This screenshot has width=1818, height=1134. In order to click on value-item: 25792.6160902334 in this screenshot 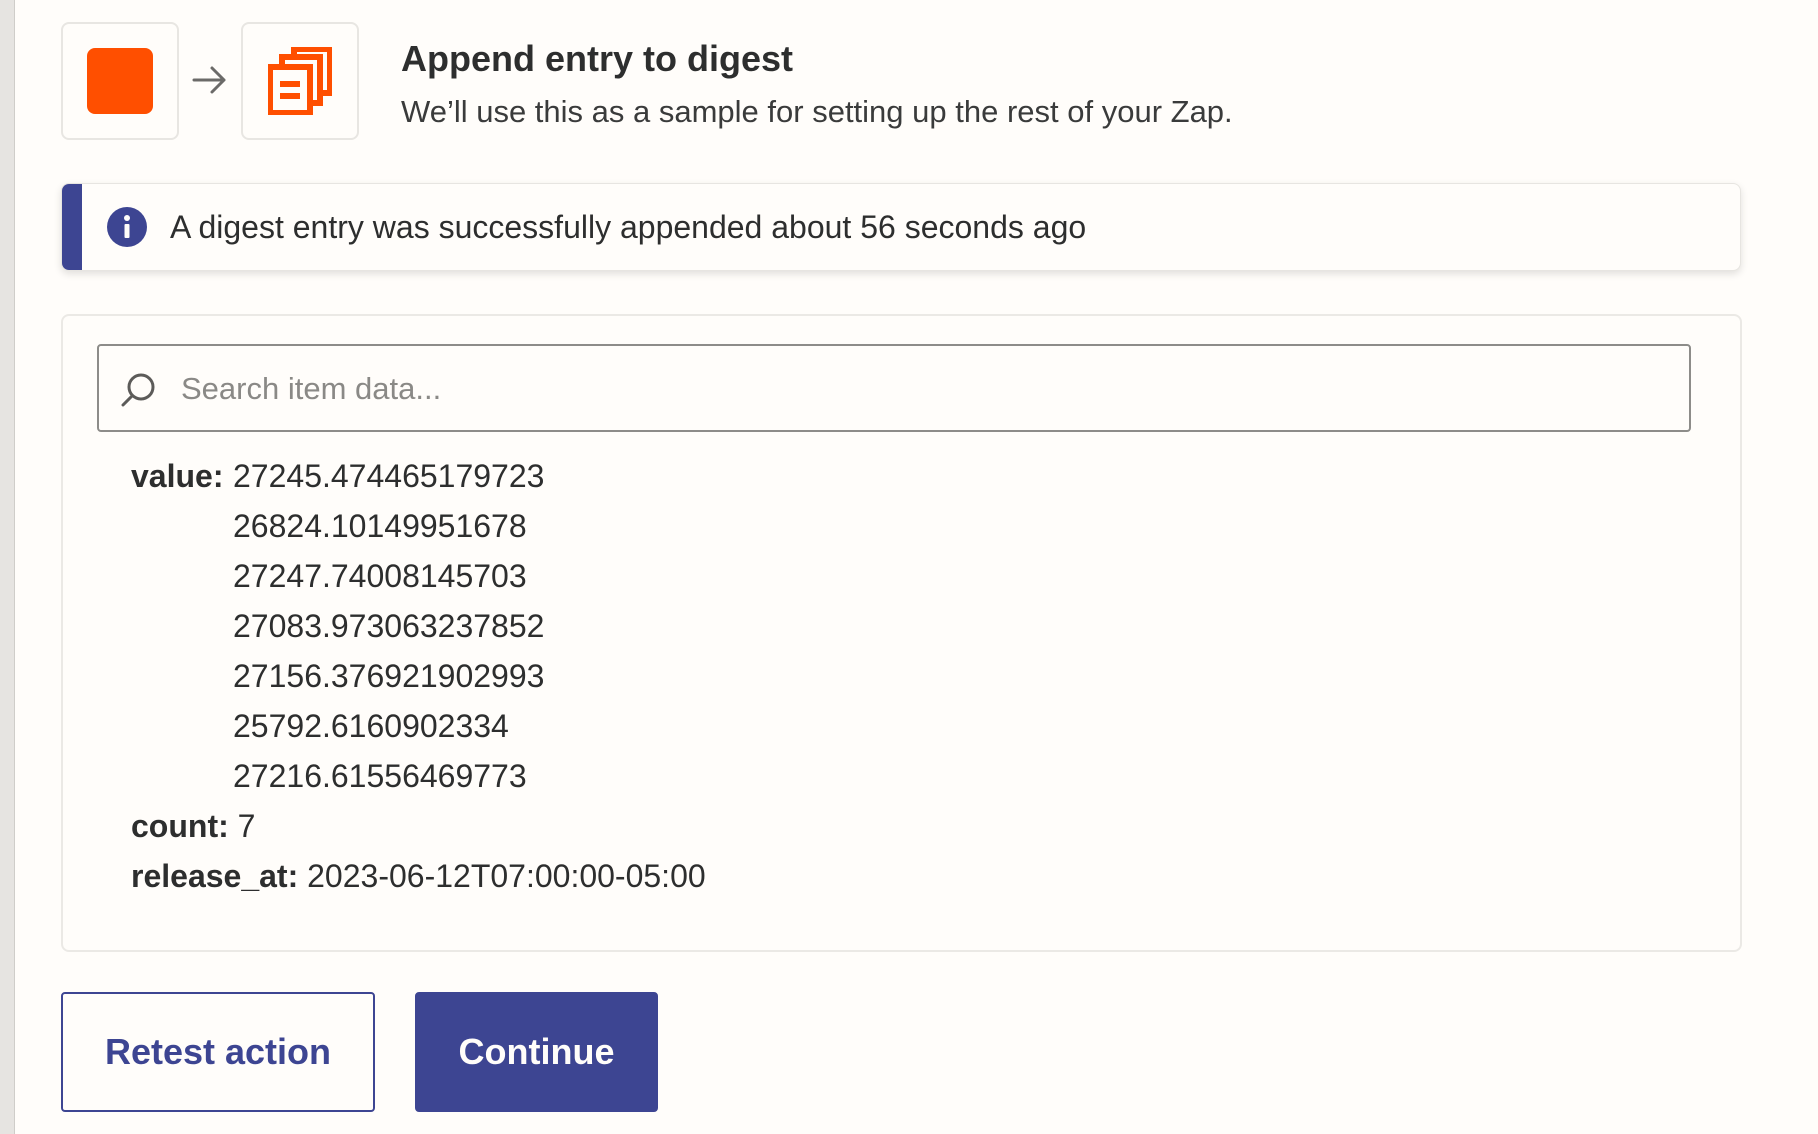, I will do `click(371, 726)`.